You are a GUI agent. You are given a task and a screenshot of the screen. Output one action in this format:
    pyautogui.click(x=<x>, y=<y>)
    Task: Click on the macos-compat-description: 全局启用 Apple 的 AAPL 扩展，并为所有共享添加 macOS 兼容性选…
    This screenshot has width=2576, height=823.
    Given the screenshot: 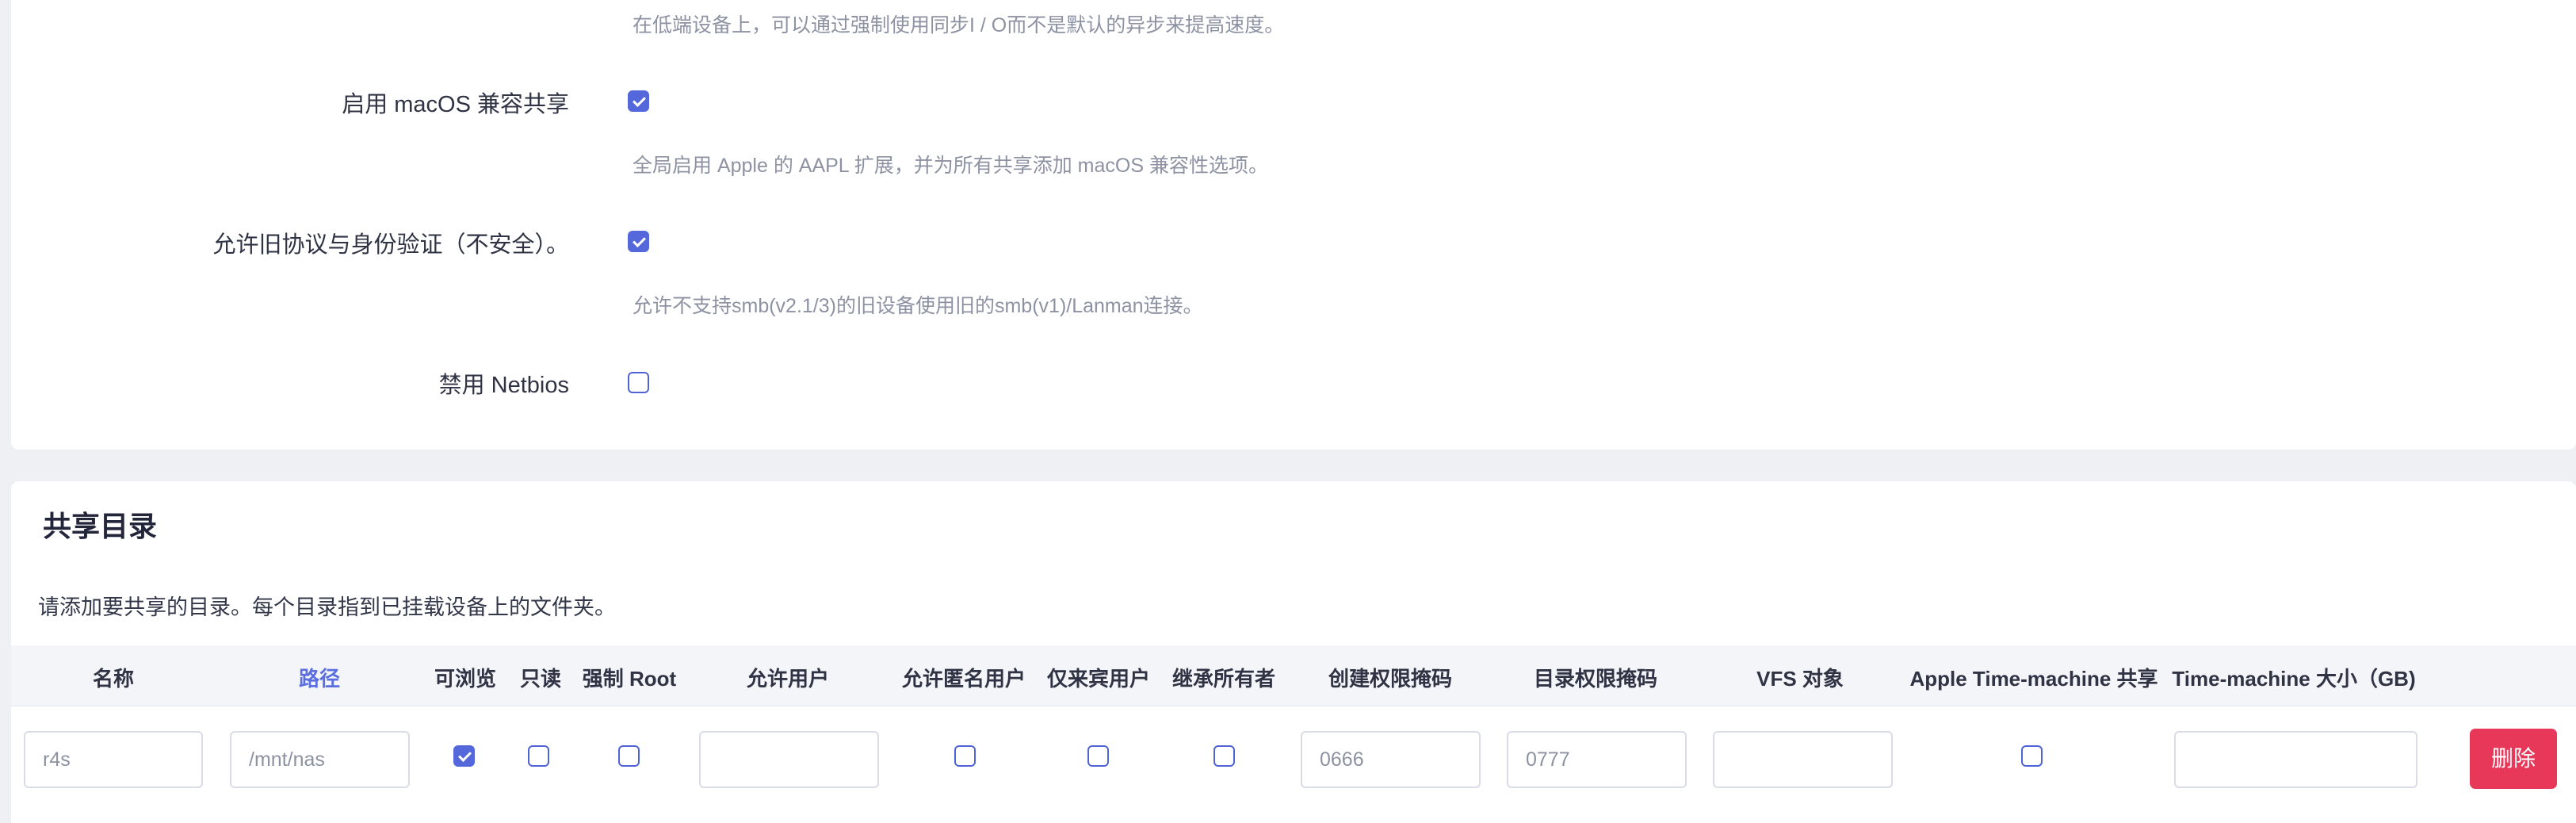 What is the action you would take?
    pyautogui.click(x=951, y=166)
    